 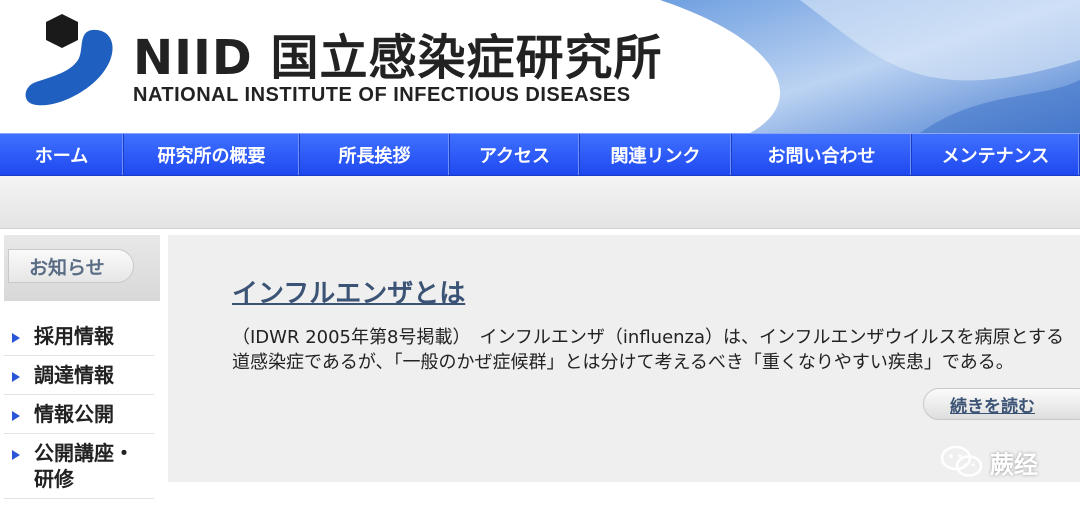 I want to click on wechat-icon, so click(x=961, y=461).